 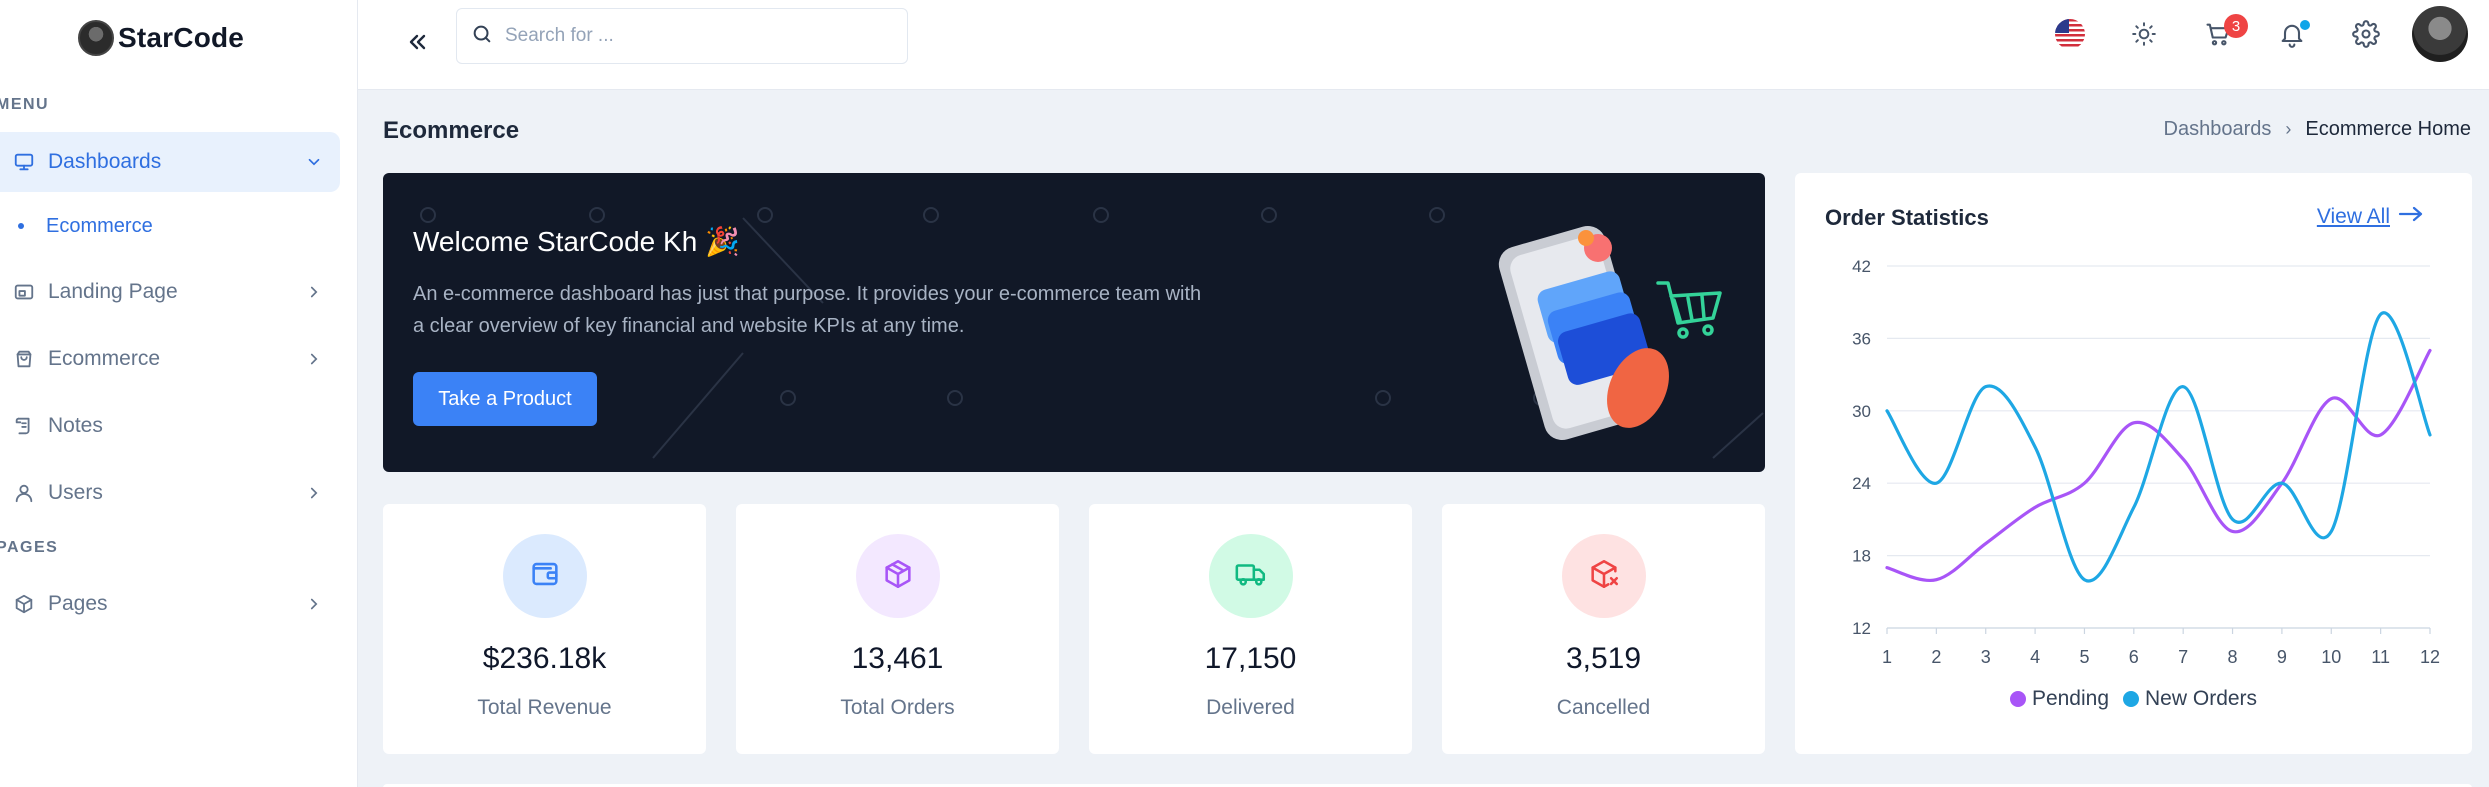 I want to click on breadcrumb-current: Ecommerce Home, so click(x=2388, y=129).